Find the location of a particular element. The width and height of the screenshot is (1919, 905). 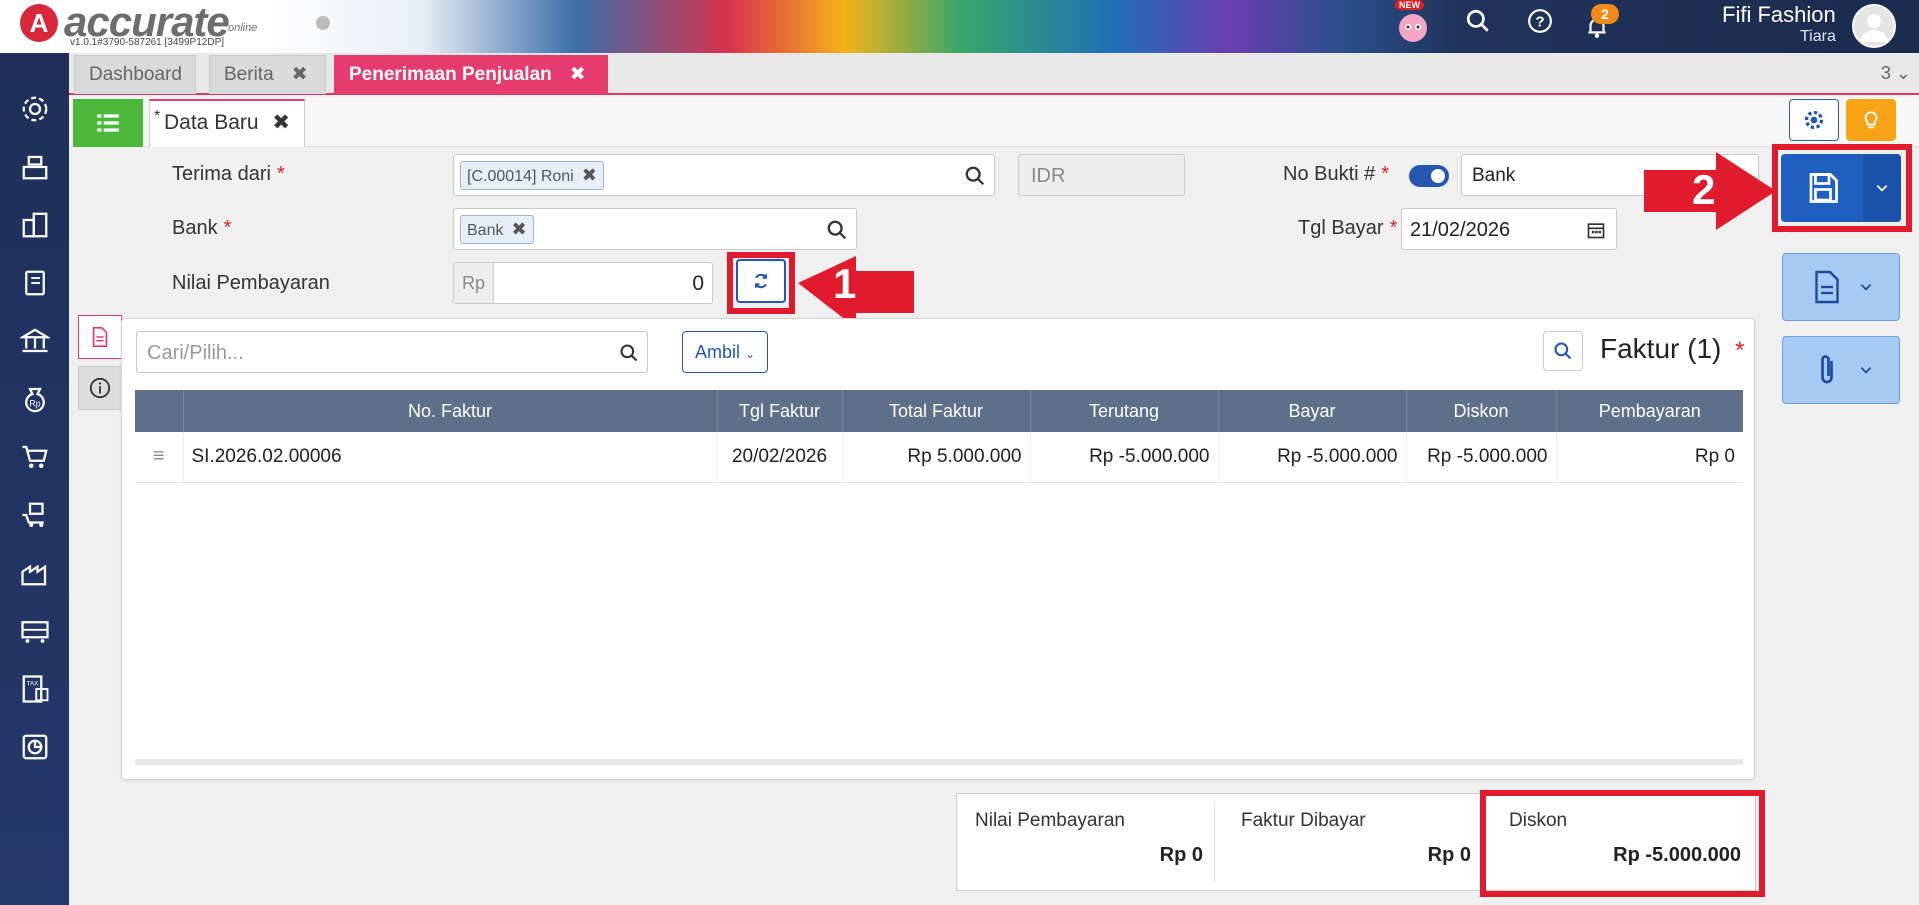

summary-faktur-dibayar: Faktur Dibayar Rp 0 is located at coordinates (1353, 842).